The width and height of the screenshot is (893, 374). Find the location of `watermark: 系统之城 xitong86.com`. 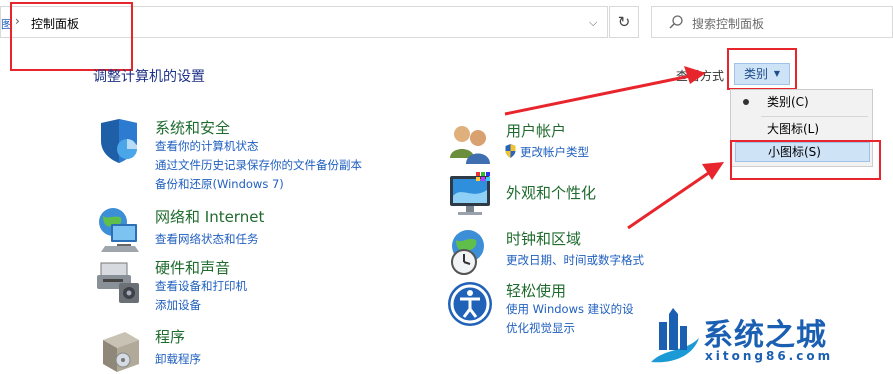

watermark: 系统之城 xitong86.com is located at coordinates (765, 337).